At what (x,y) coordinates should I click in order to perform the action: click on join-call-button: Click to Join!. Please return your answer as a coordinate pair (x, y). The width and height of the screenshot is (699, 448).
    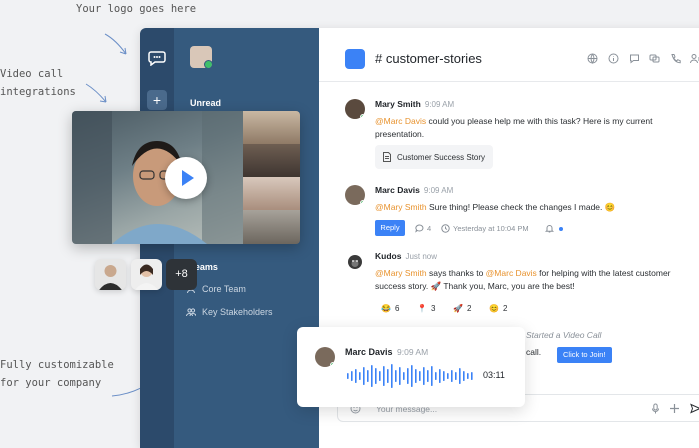
    Looking at the image, I should click on (584, 355).